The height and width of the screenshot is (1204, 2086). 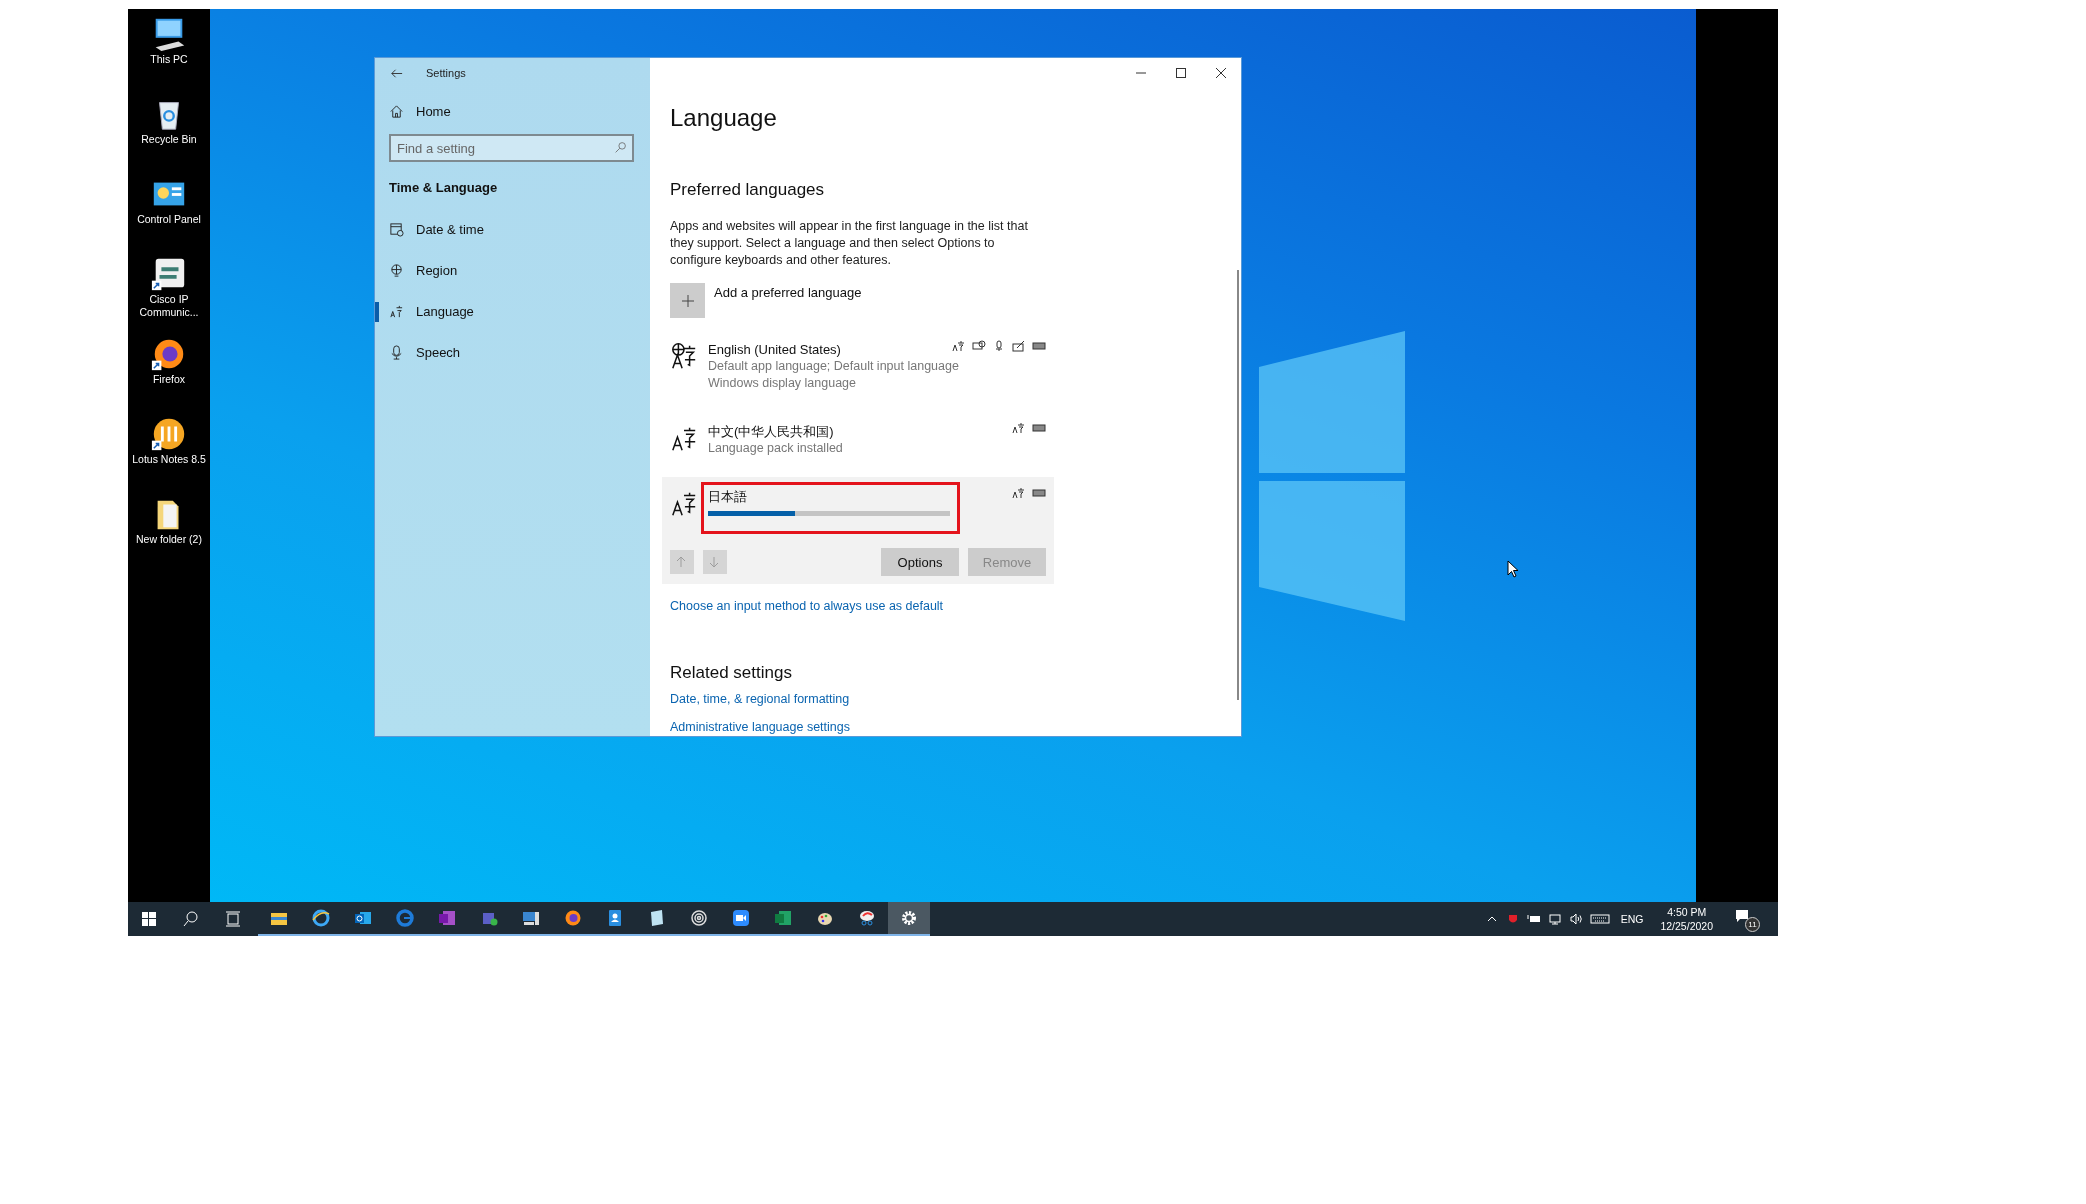 What do you see at coordinates (1599, 919) in the screenshot?
I see `keyboard-icon` at bounding box center [1599, 919].